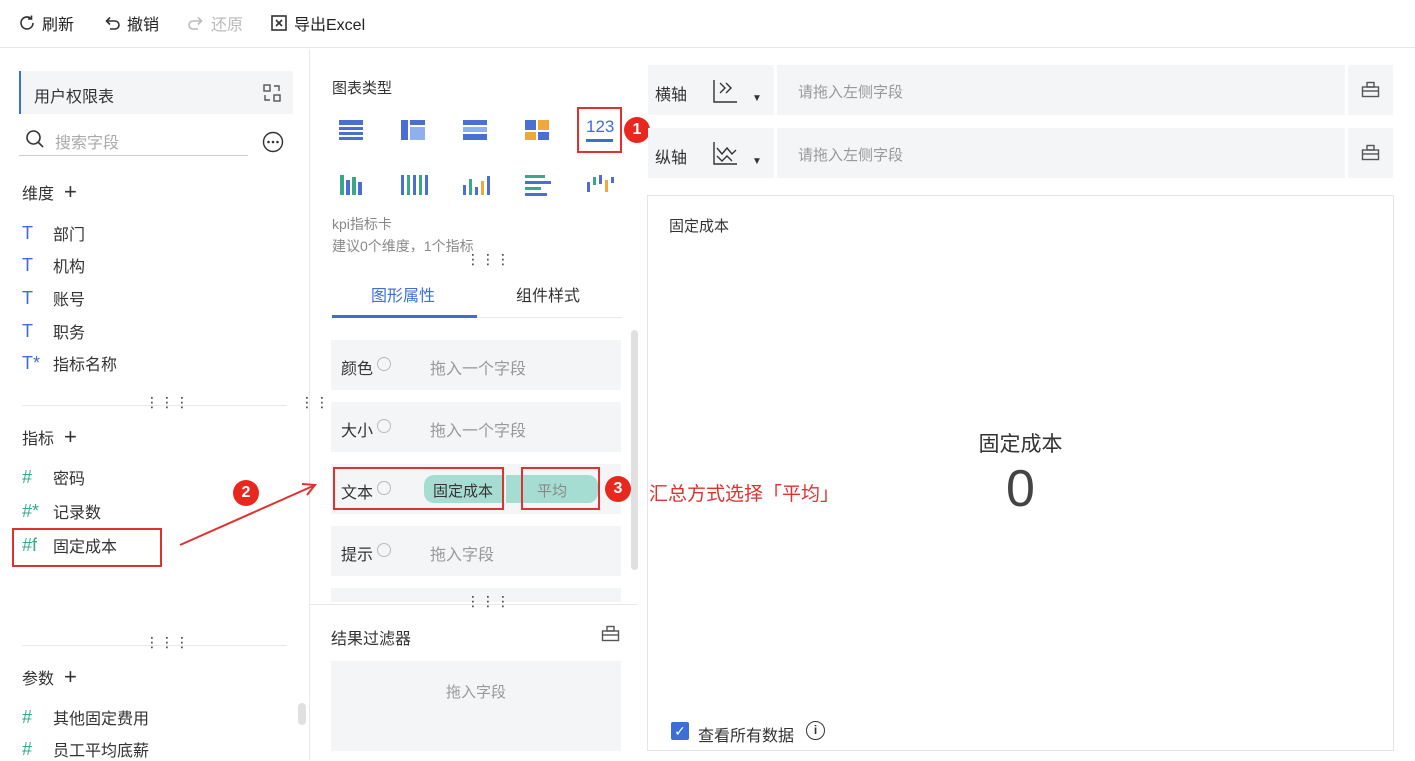  Describe the element at coordinates (85, 717) in the screenshot. I see `param-item: # 其他固定费用` at that location.